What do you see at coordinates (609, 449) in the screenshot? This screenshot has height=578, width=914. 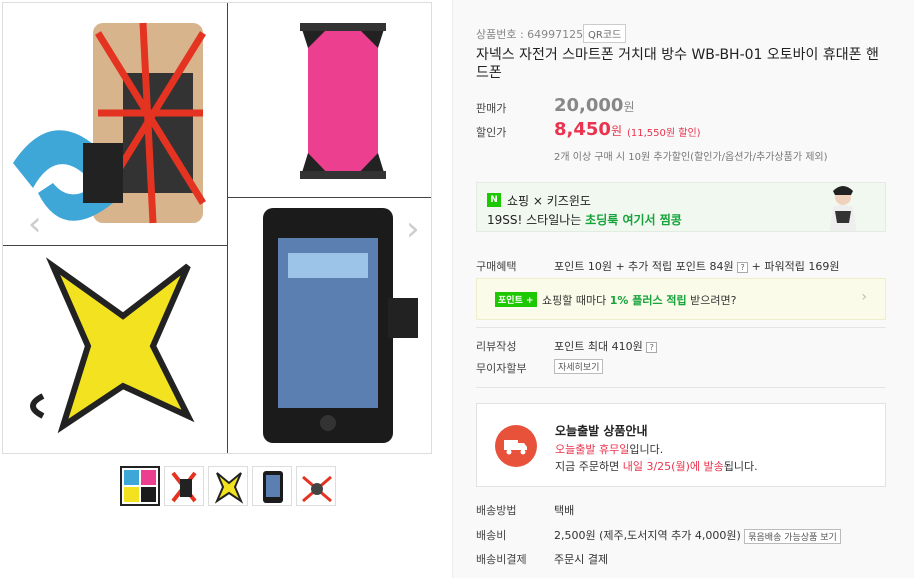 I see `shipping-notice-line1: 오늘출발 휴무일입니다.` at bounding box center [609, 449].